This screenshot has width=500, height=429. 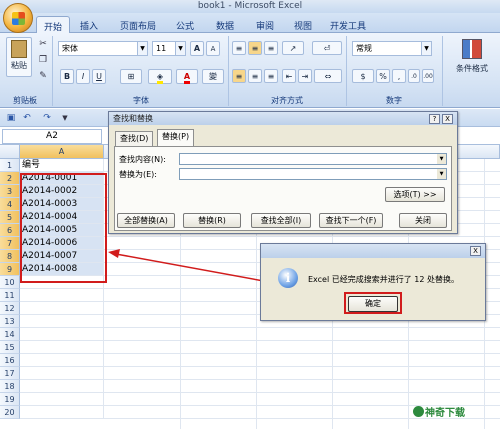 What do you see at coordinates (146, 220) in the screenshot?
I see `replace-all-button: 全部替换(A)` at bounding box center [146, 220].